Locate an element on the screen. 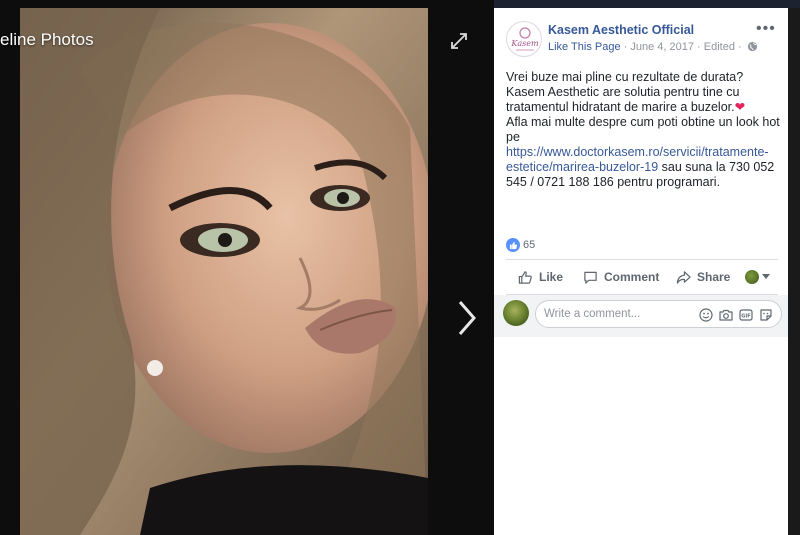 The height and width of the screenshot is (535, 800). divider is located at coordinates (642, 259).